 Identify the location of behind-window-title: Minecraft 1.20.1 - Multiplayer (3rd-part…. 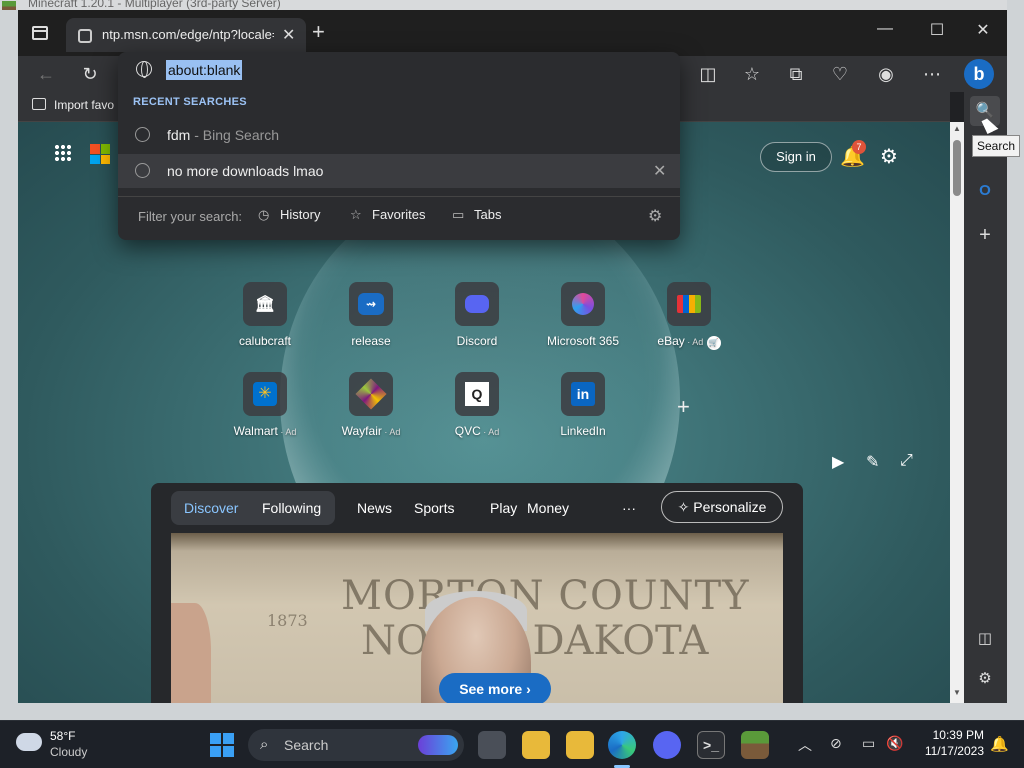
(154, 5).